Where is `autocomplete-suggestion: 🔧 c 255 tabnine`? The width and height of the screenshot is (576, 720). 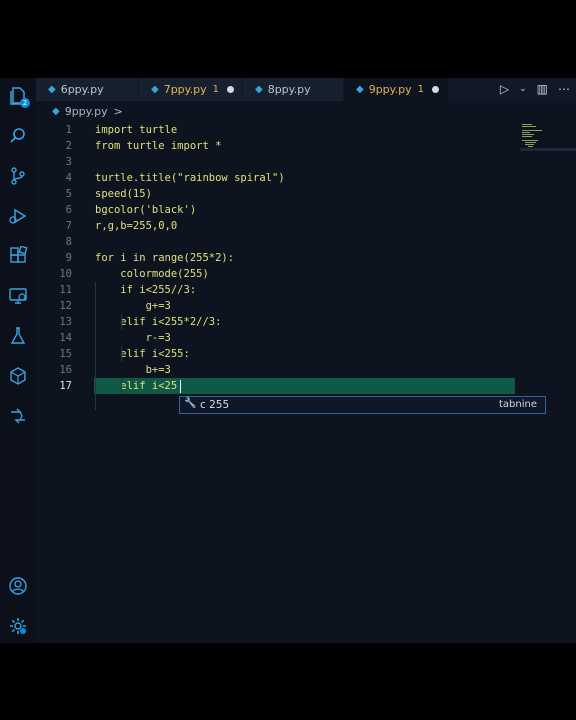 autocomplete-suggestion: 🔧 c 255 tabnine is located at coordinates (362, 405).